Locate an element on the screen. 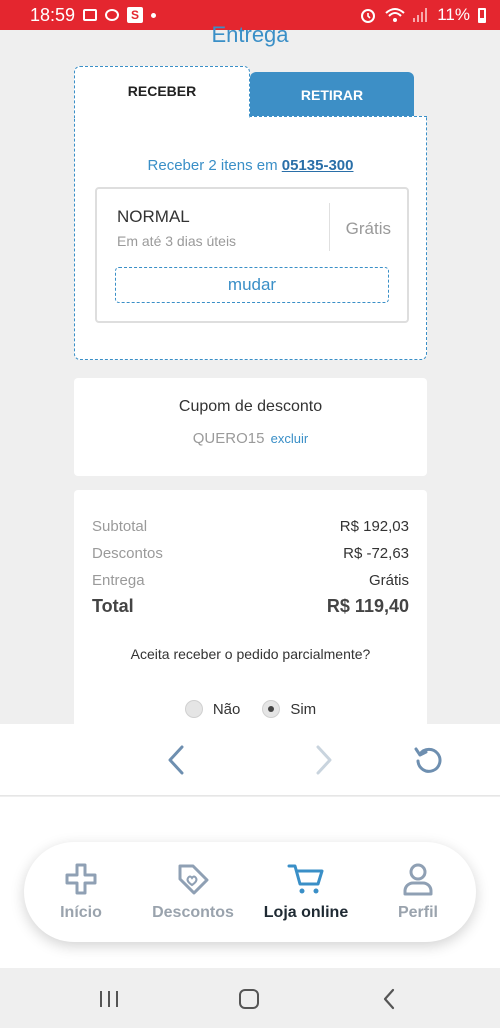 Image resolution: width=500 pixels, height=1028 pixels. system-back-icon is located at coordinates (389, 999).